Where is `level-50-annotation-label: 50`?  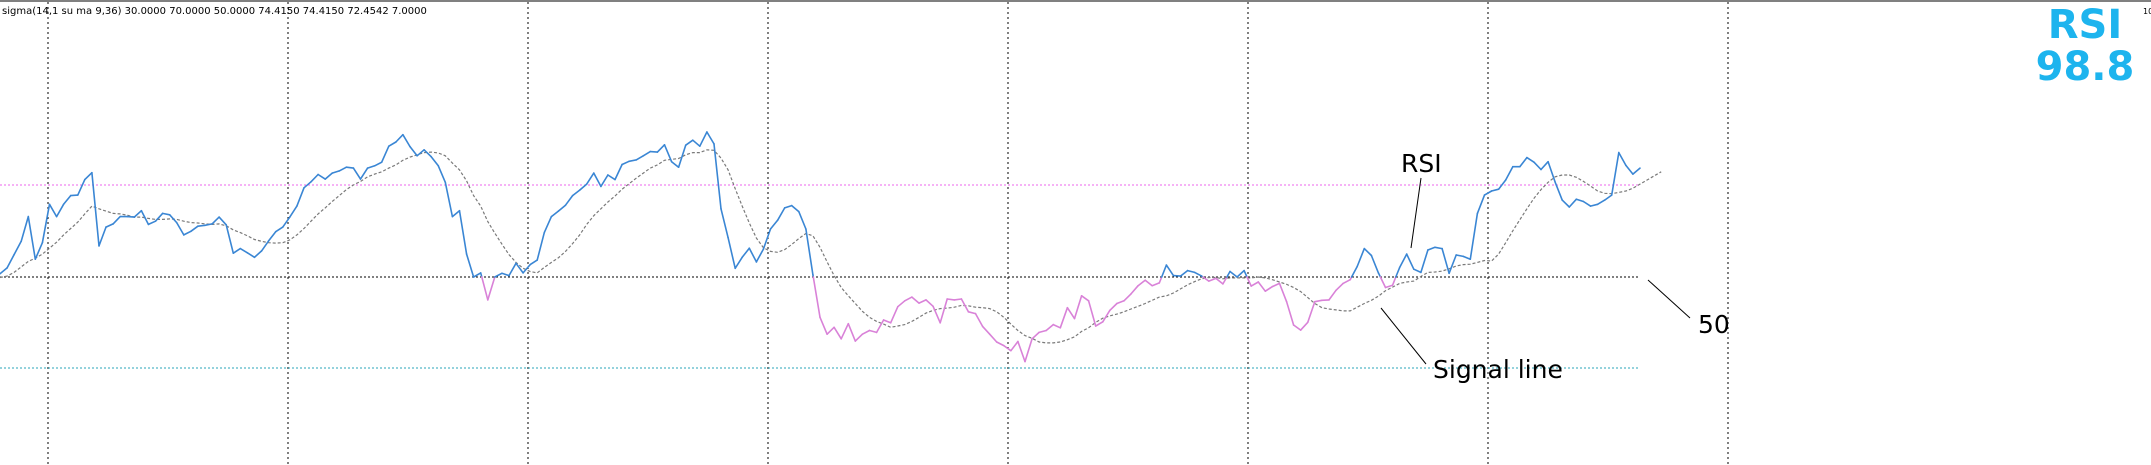 level-50-annotation-label: 50 is located at coordinates (1714, 324).